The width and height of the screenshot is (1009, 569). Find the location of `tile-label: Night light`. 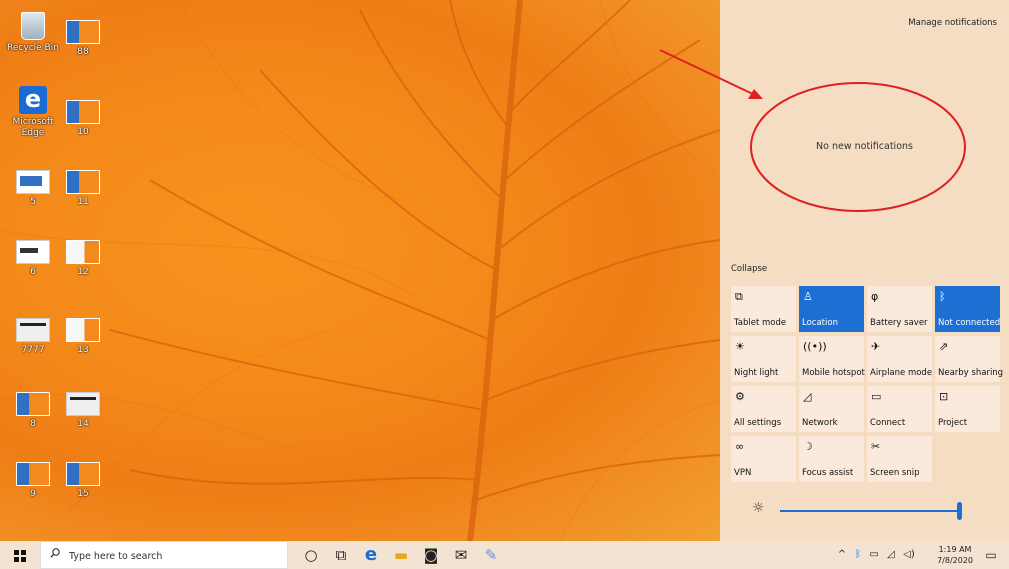

tile-label: Night light is located at coordinates (756, 373).